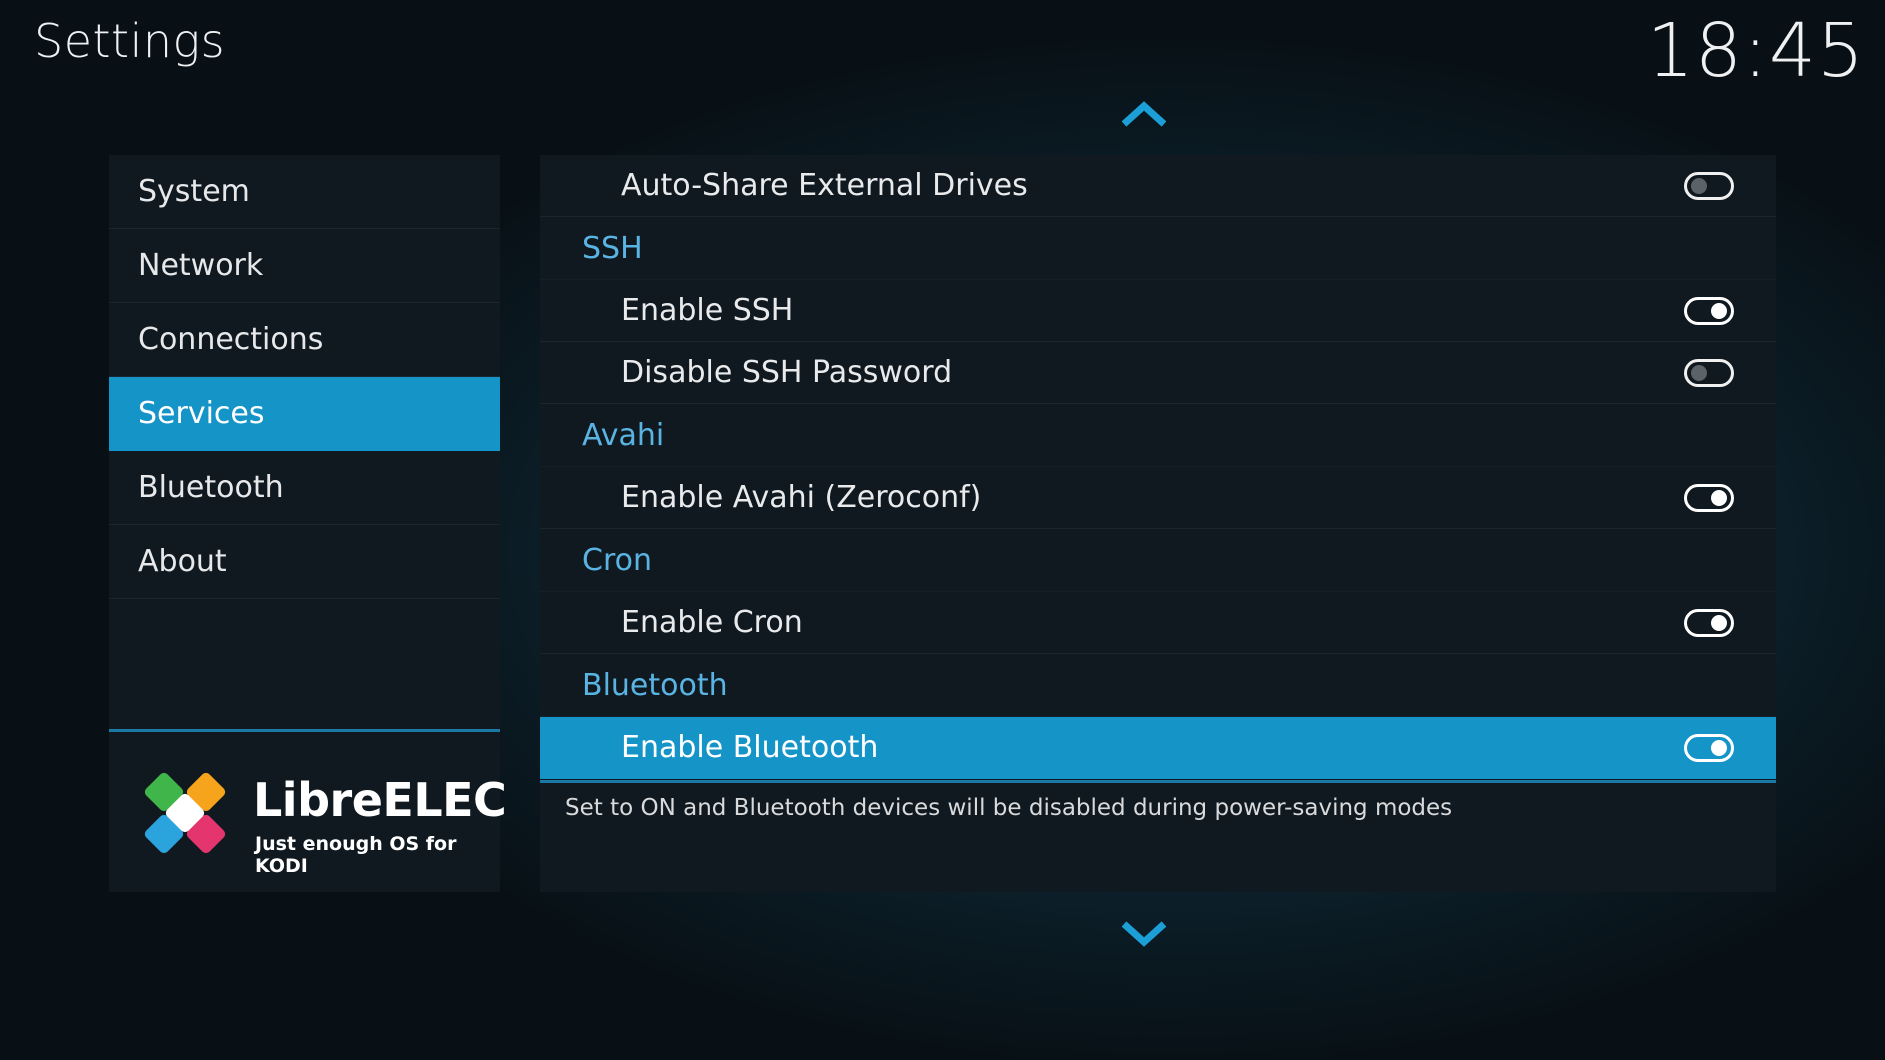 Image resolution: width=1885 pixels, height=1060 pixels. What do you see at coordinates (1158, 748) in the screenshot?
I see `setting-enable-bluetooth: Enable Bluetooth` at bounding box center [1158, 748].